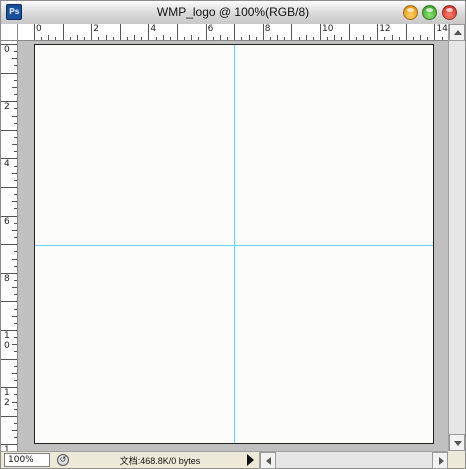  What do you see at coordinates (7, 278) in the screenshot?
I see `ruler-label: 8` at bounding box center [7, 278].